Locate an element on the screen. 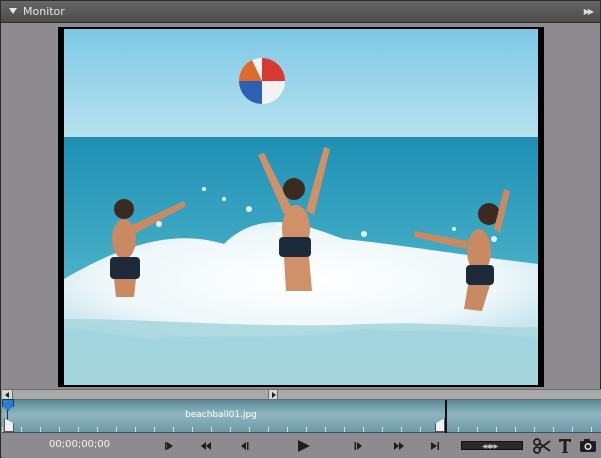 The image size is (601, 458). freeze-frame-button is located at coordinates (588, 445).